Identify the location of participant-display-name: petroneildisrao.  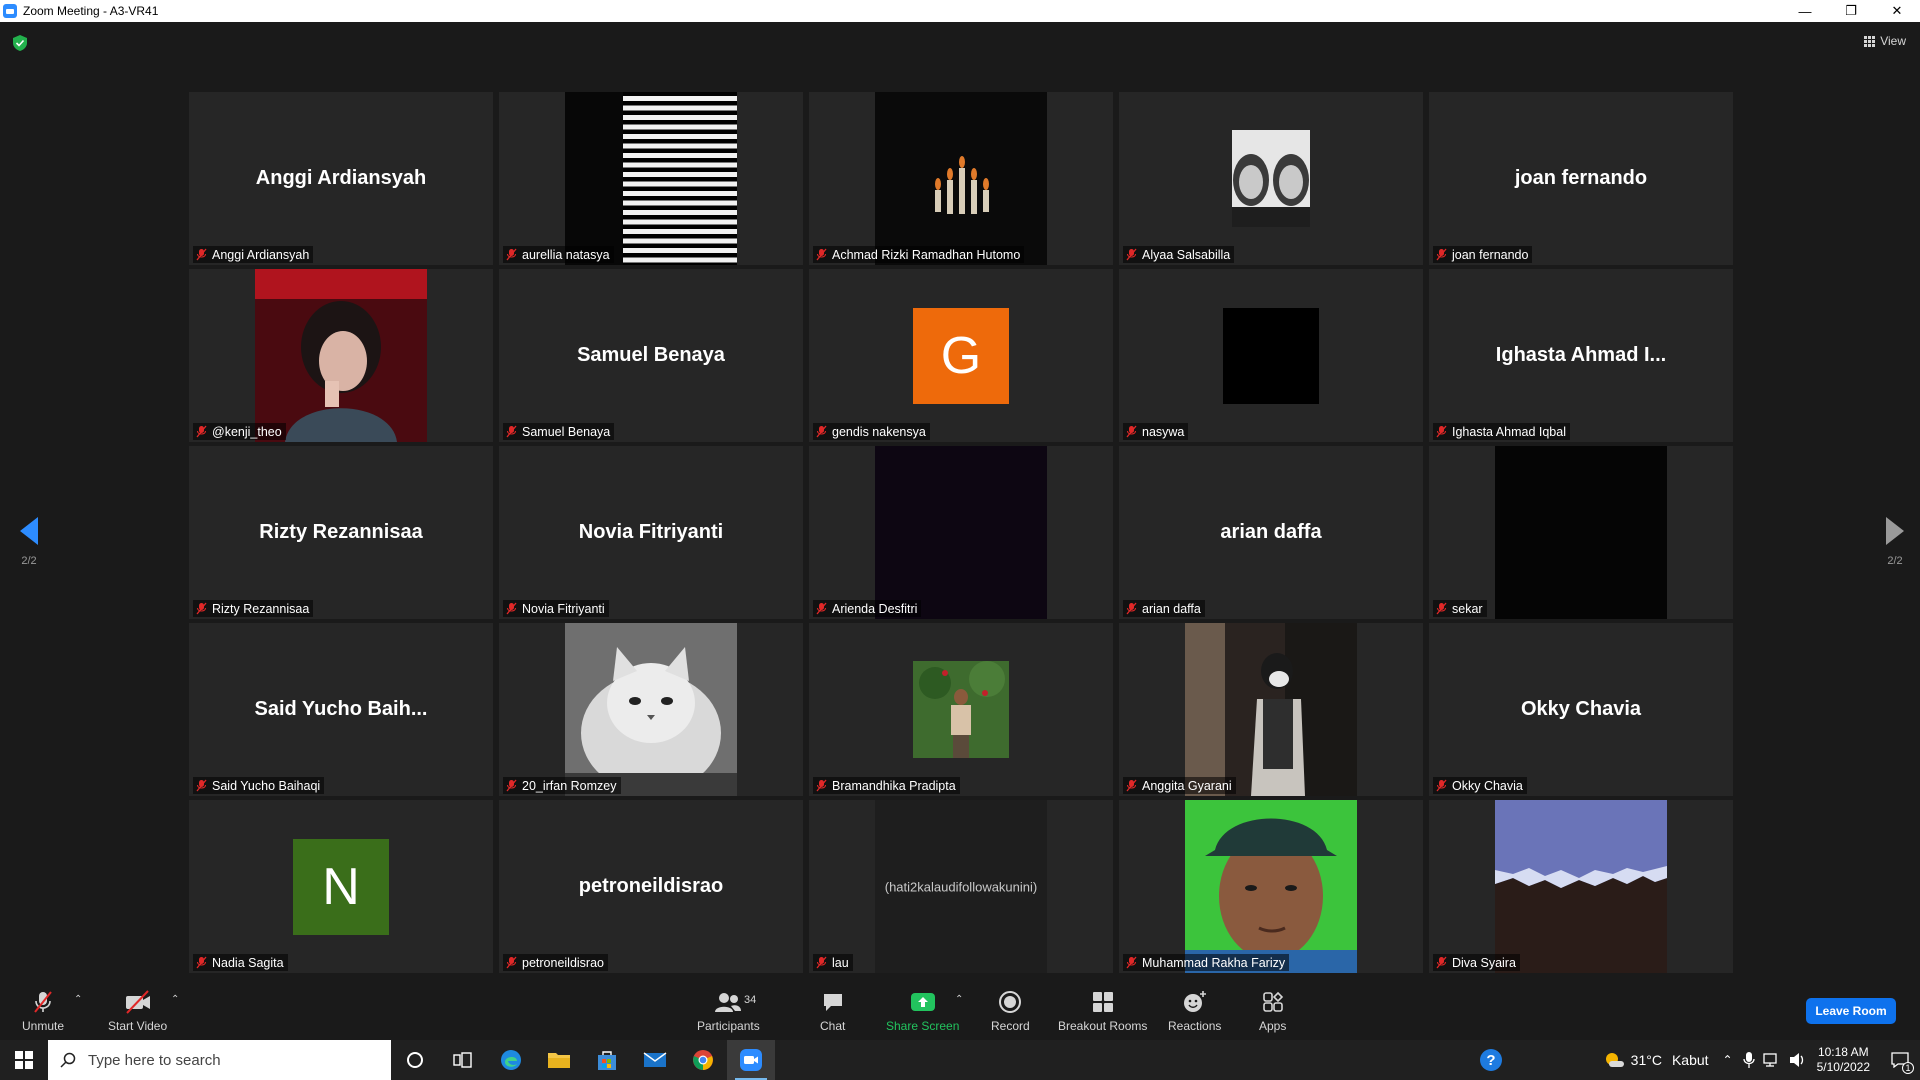
(651, 886).